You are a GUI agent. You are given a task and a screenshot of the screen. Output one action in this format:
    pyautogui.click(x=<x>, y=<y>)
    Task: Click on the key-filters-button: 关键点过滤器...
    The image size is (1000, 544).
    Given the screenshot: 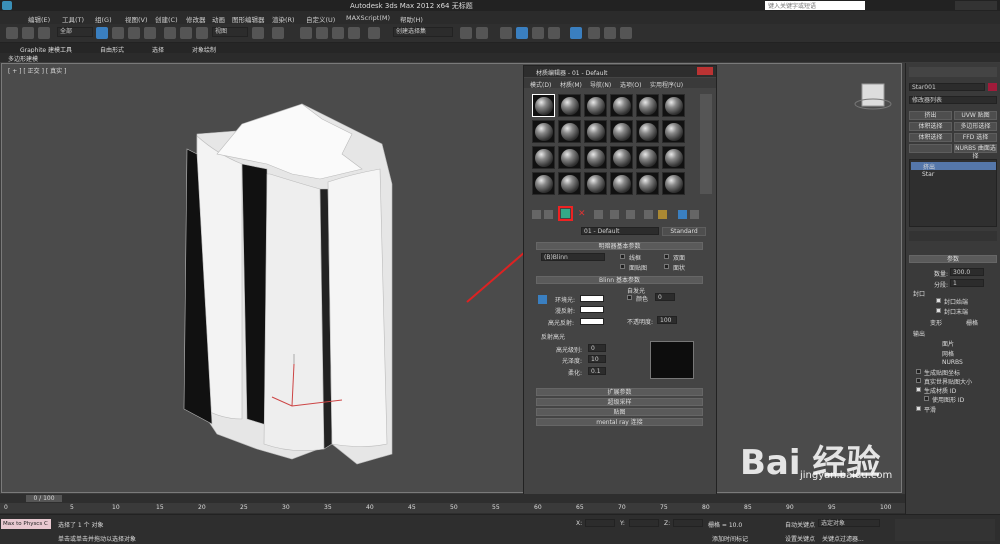 What is the action you would take?
    pyautogui.click(x=843, y=538)
    